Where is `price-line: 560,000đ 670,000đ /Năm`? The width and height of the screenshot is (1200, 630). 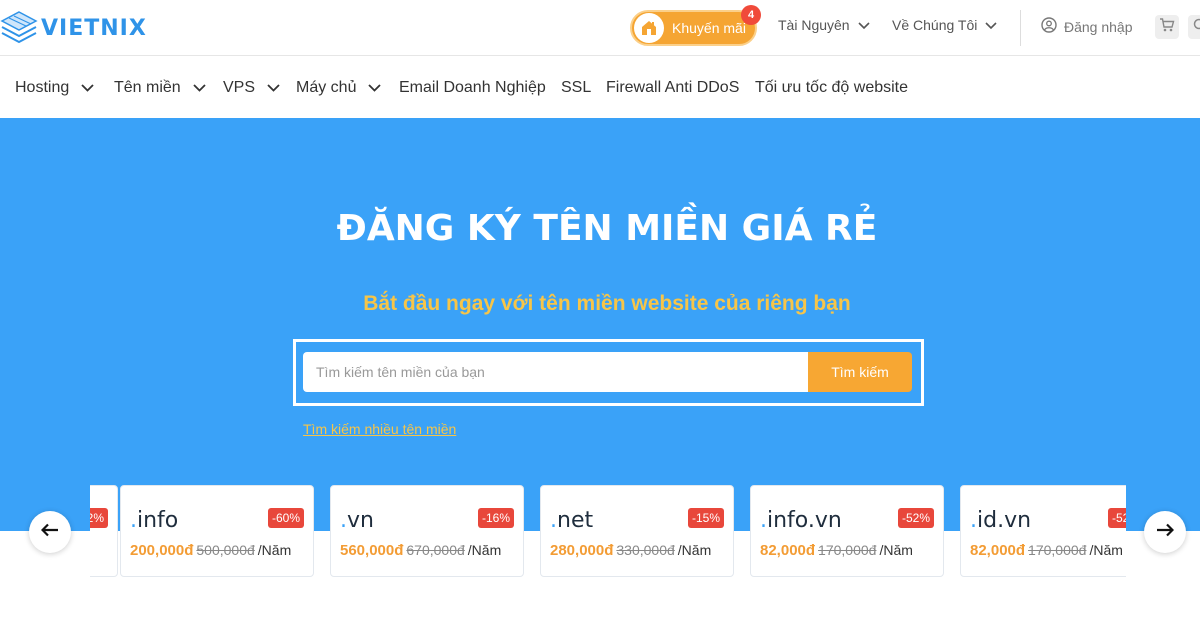
price-line: 560,000đ 670,000đ /Năm is located at coordinates (420, 550).